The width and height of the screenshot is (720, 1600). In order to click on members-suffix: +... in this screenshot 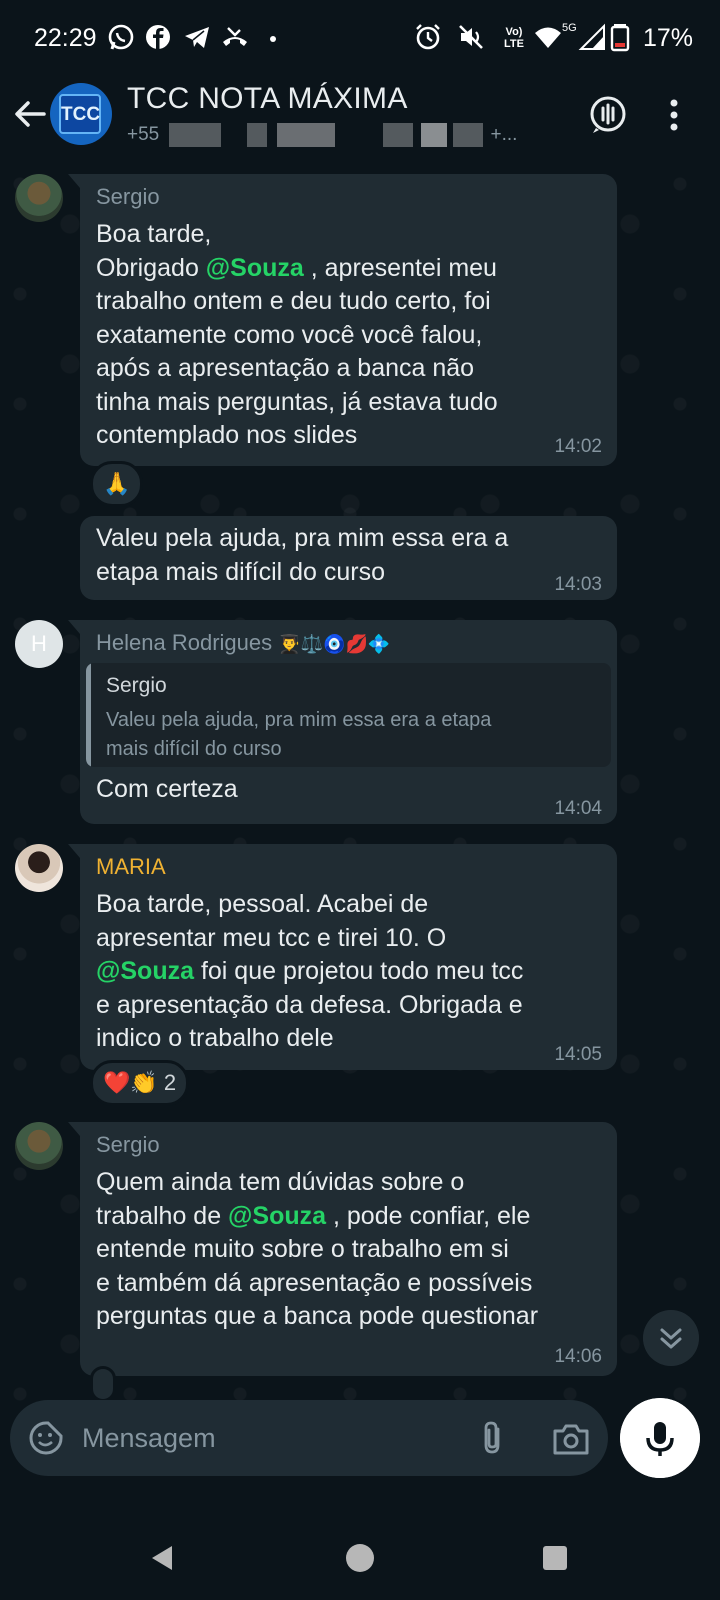, I will do `click(504, 135)`.